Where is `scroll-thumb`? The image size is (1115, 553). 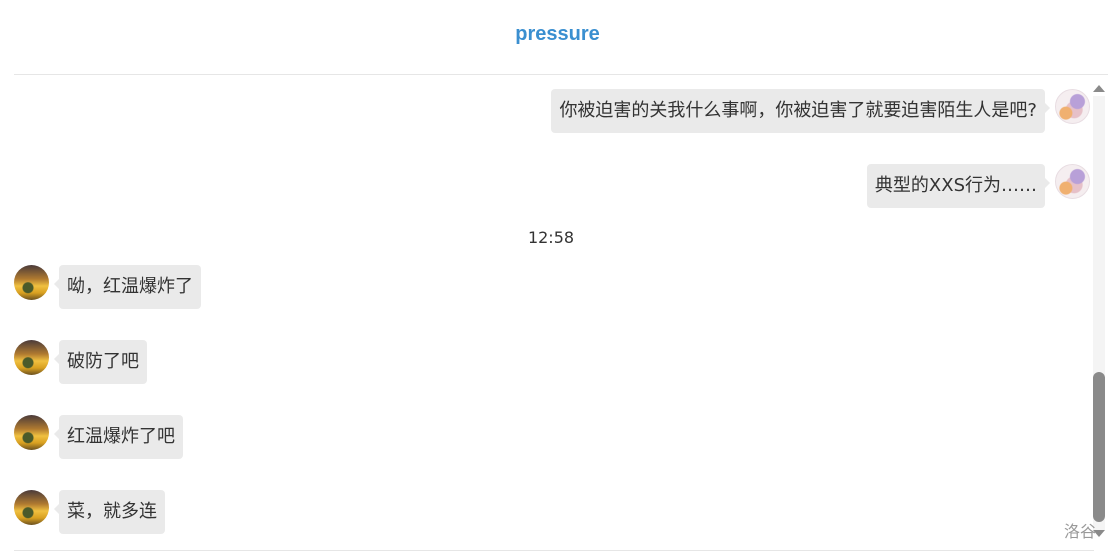 scroll-thumb is located at coordinates (1099, 447).